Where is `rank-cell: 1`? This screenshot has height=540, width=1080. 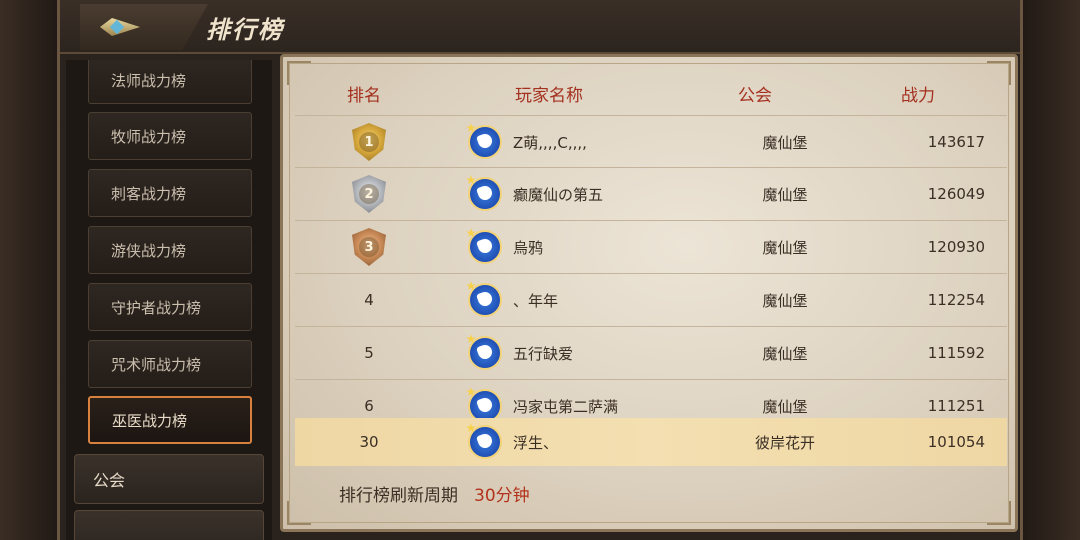
rank-cell: 1 is located at coordinates (369, 142).